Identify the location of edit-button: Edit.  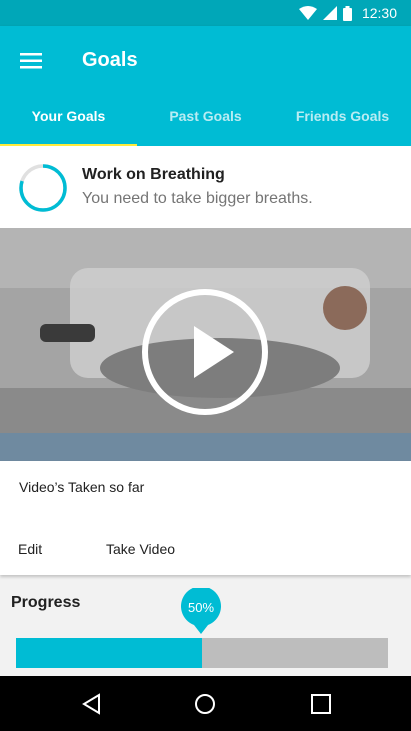
(30, 549).